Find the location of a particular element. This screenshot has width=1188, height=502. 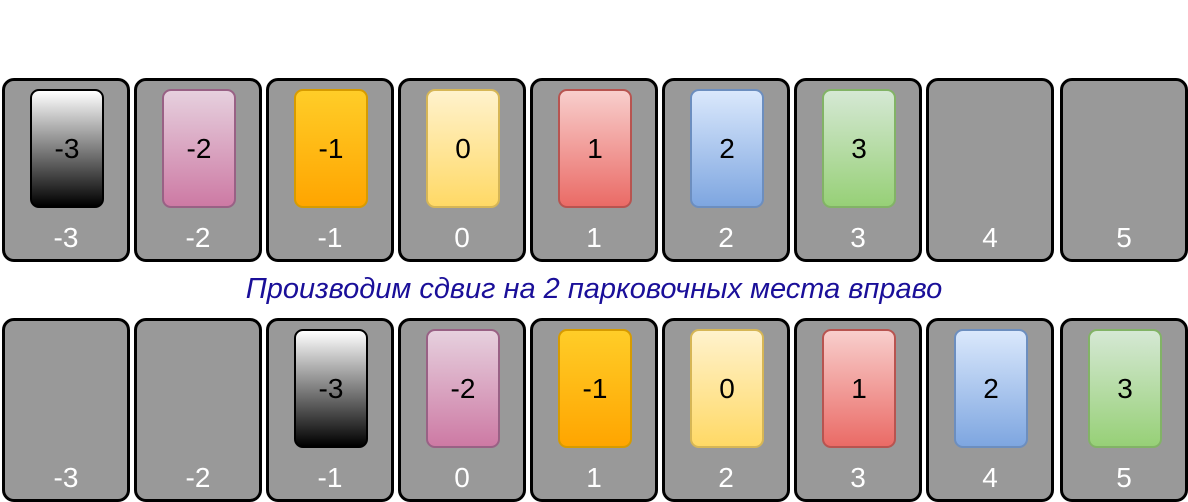

parking-slot: -2 -2 is located at coordinates (198, 170).